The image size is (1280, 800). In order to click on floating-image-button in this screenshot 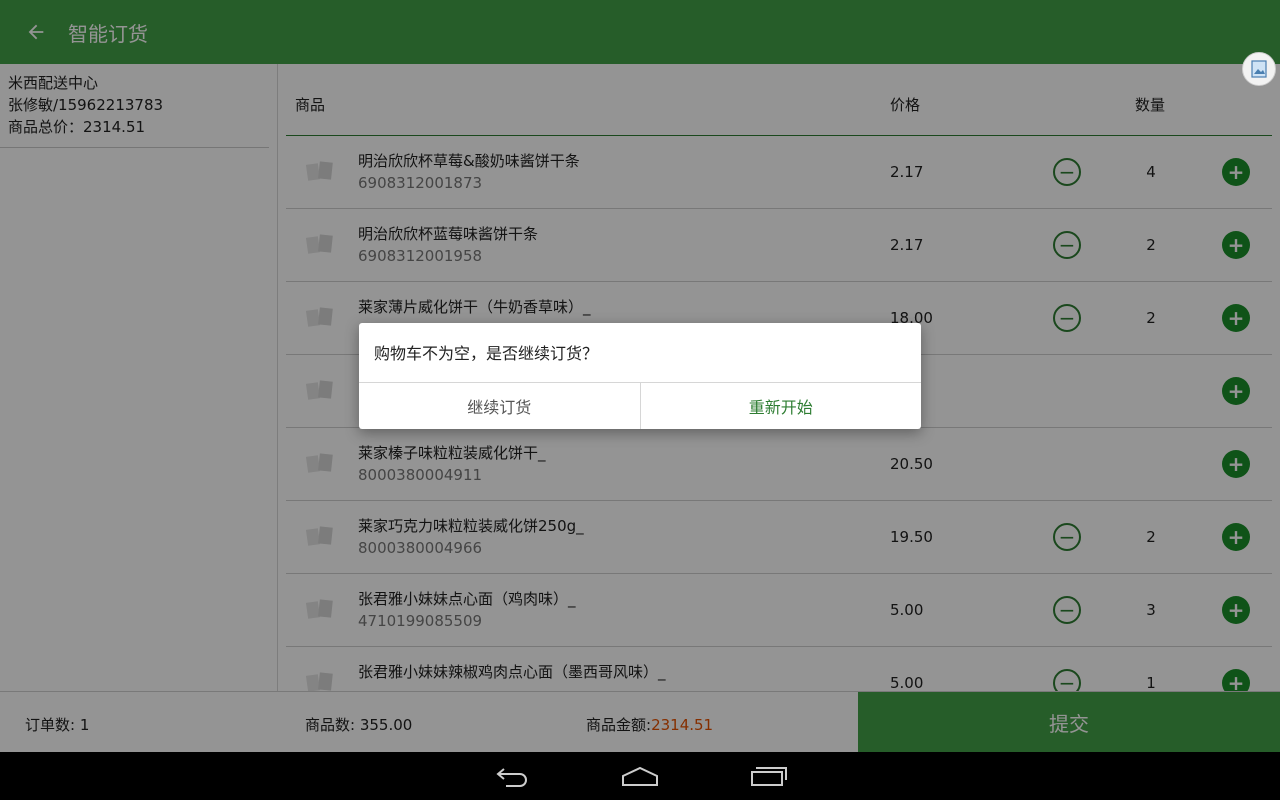, I will do `click(1259, 69)`.